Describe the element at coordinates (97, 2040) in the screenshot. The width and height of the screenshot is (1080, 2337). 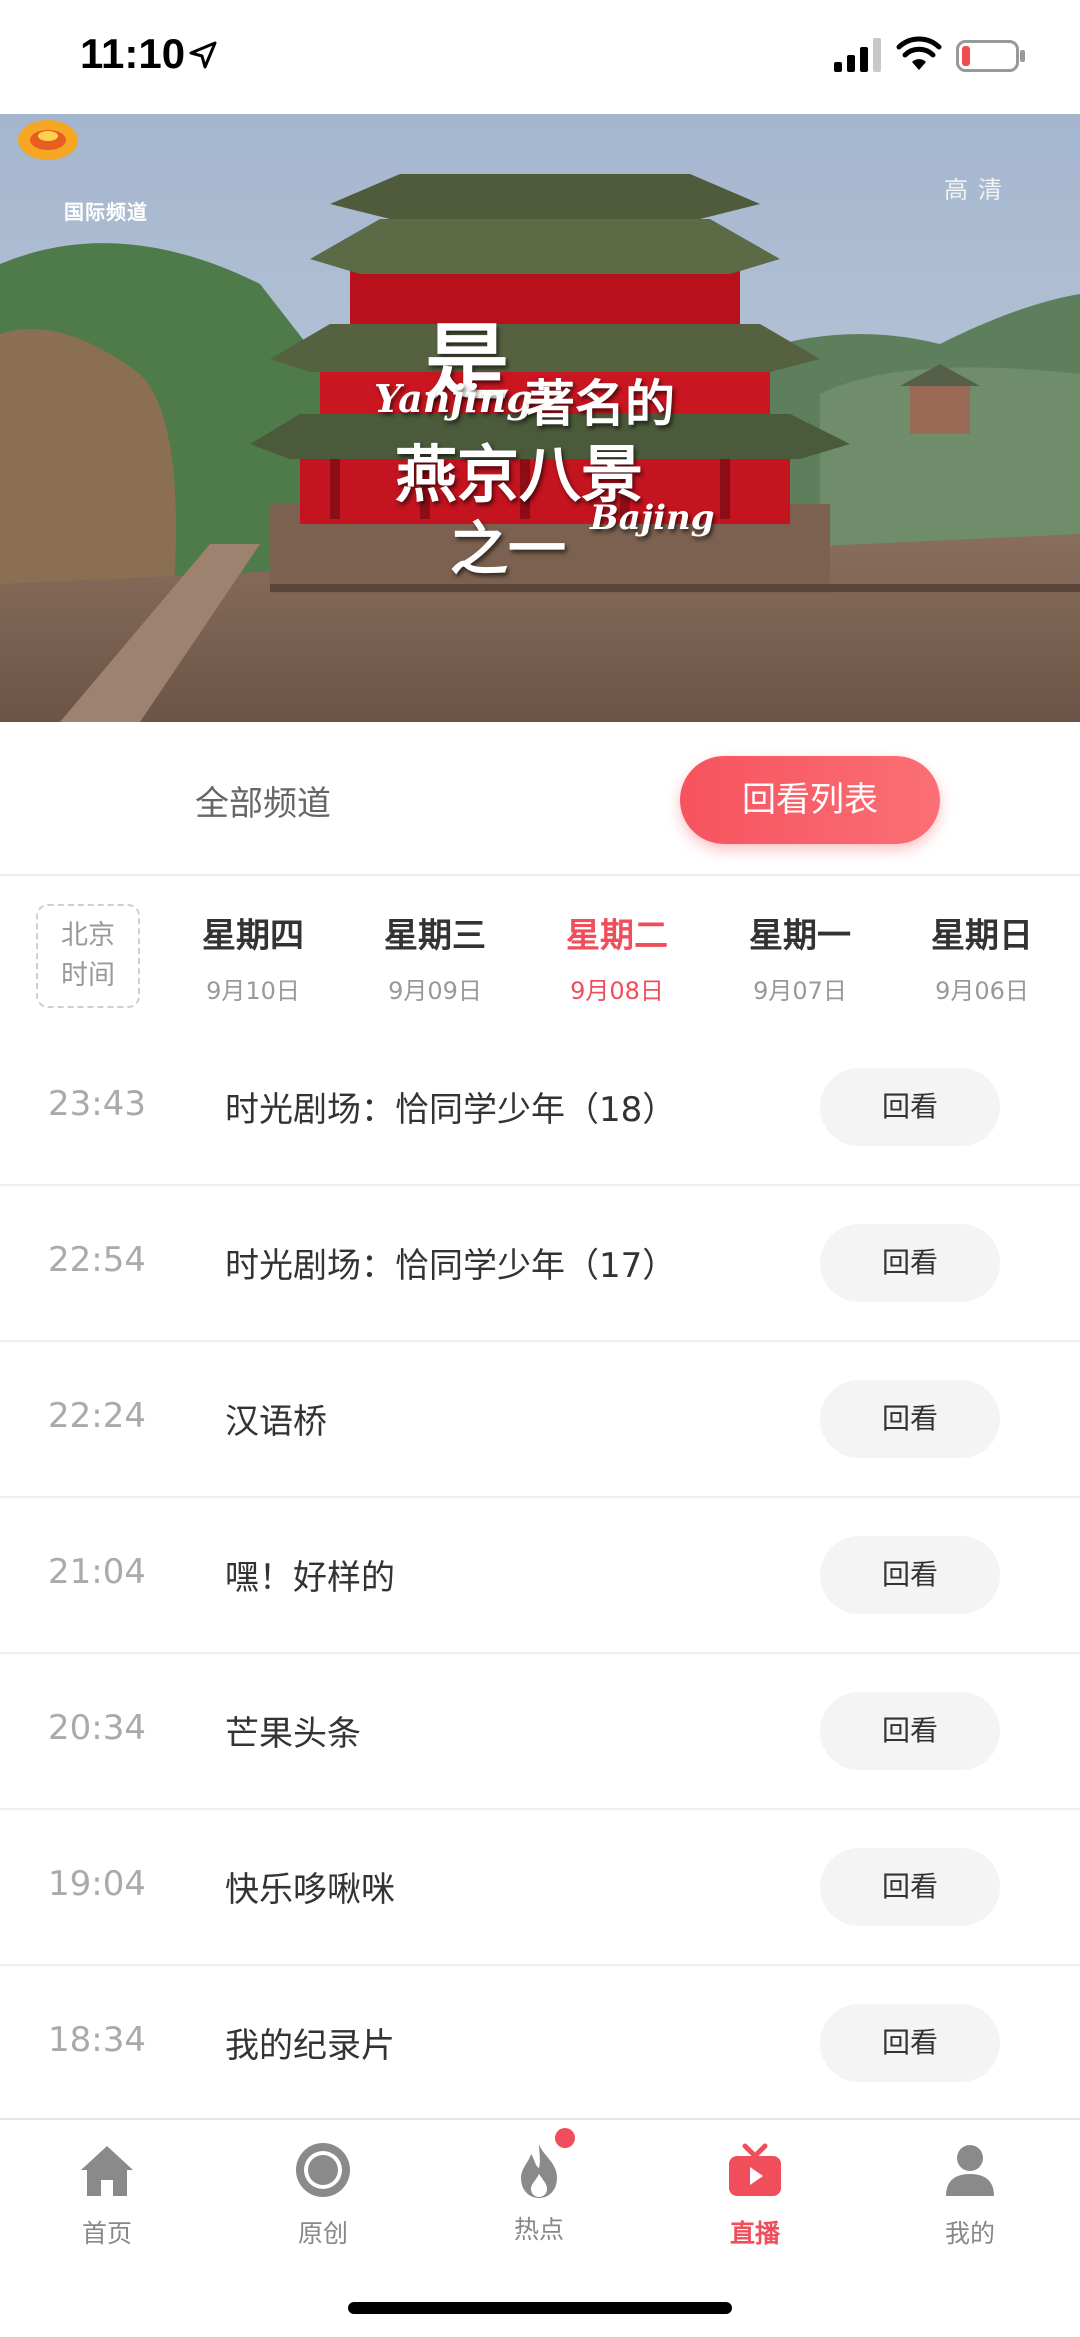
I see `program-time: 18:34` at that location.